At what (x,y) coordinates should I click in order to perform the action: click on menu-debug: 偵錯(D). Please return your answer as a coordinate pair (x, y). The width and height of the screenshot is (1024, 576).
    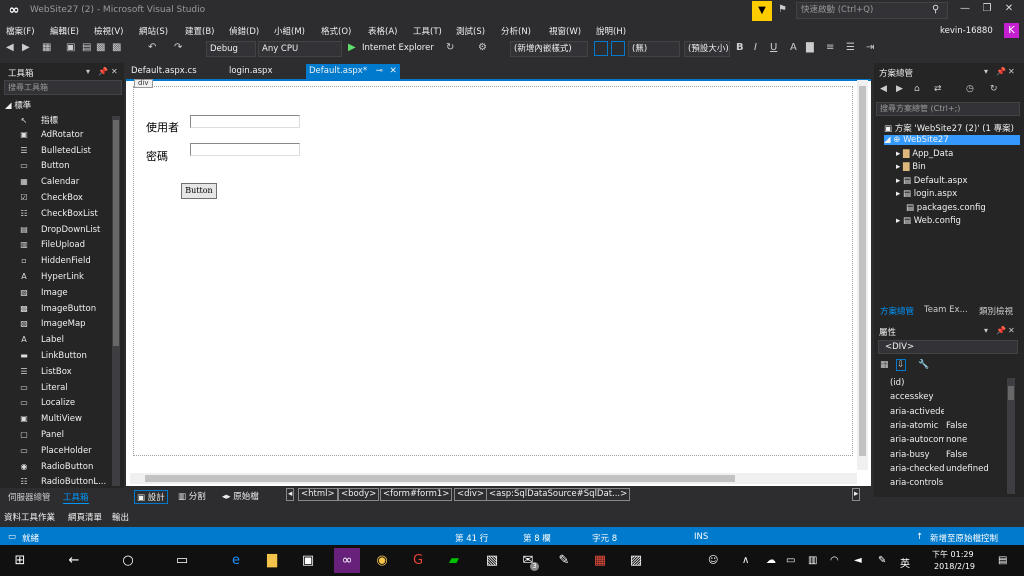
    Looking at the image, I should click on (244, 31).